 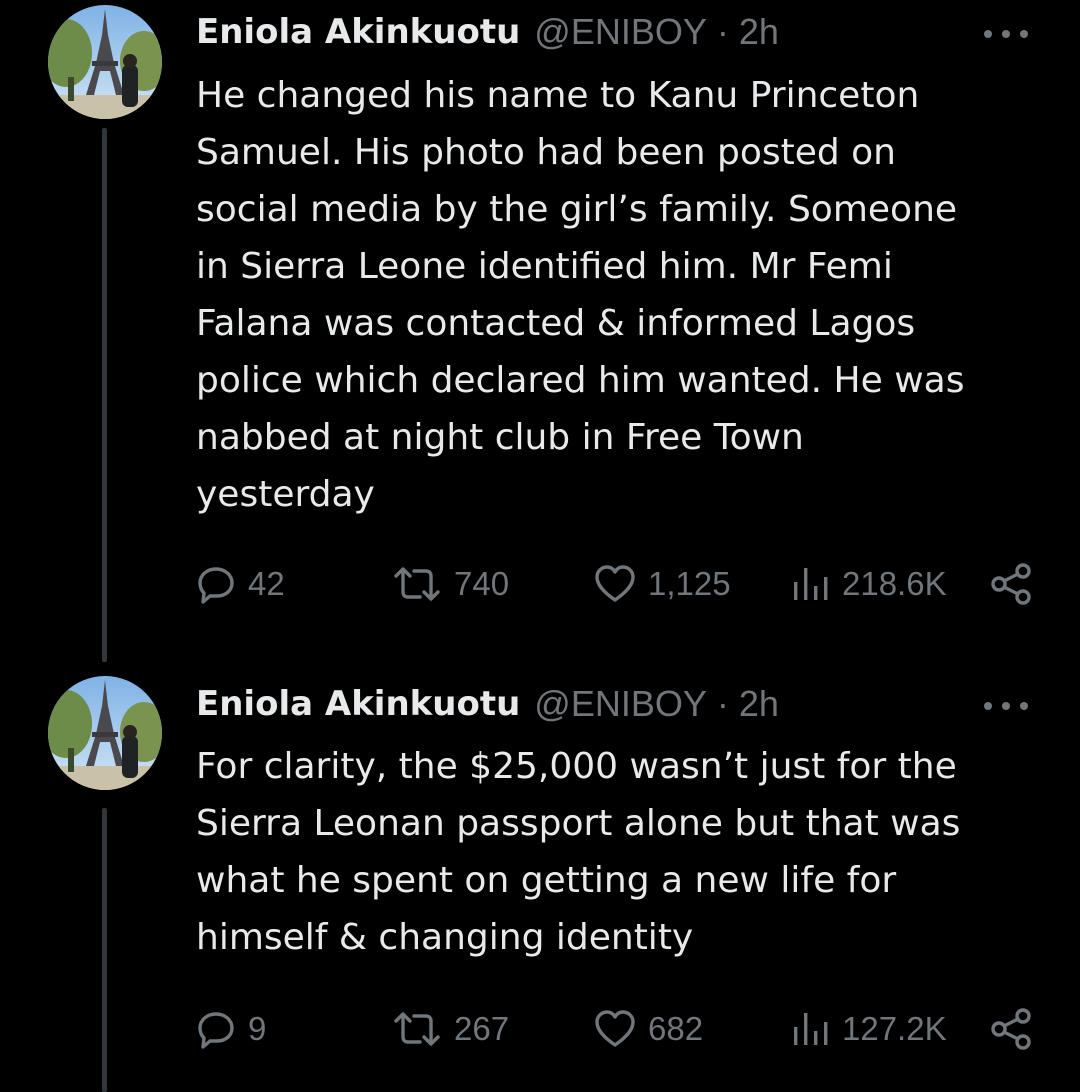 I want to click on reply-button: 9, so click(x=231, y=1029).